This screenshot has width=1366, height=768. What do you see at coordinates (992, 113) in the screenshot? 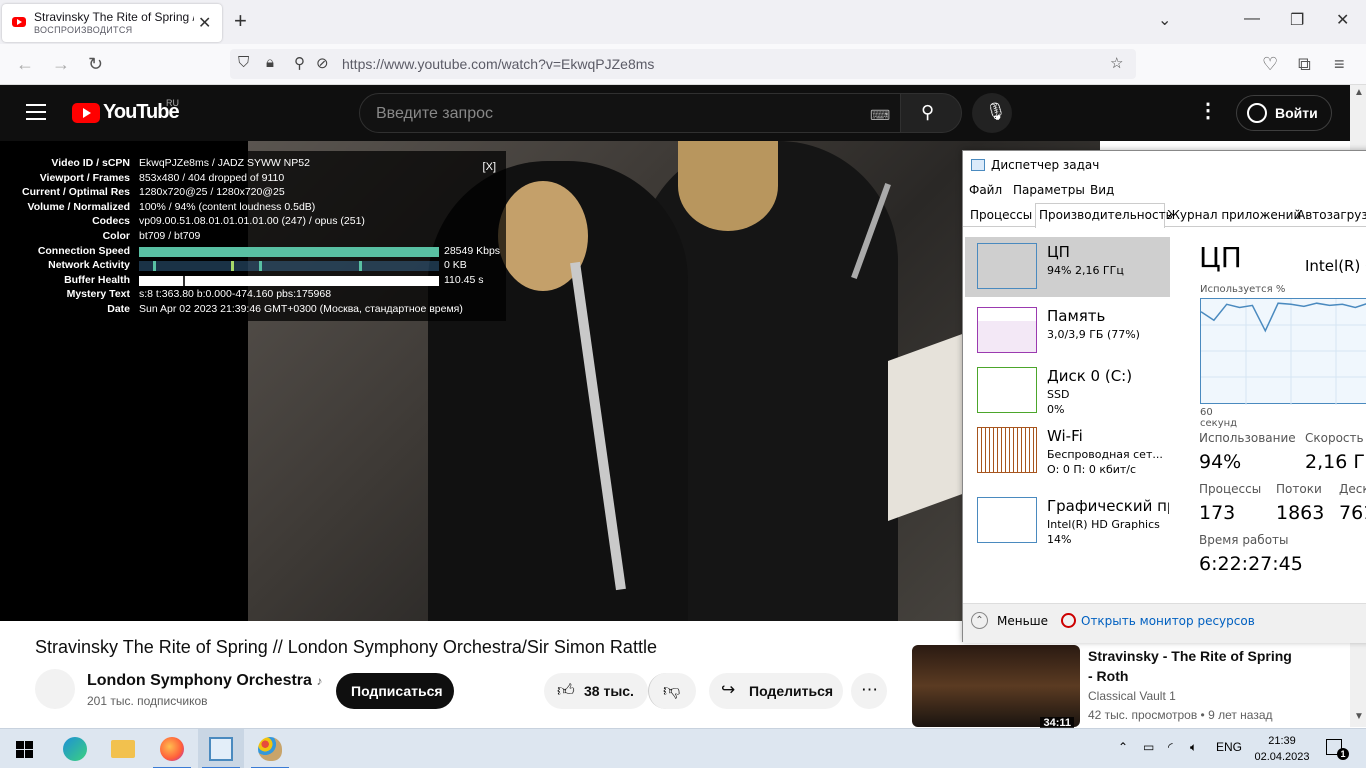
I see `voice-search-button: 🎙︎` at bounding box center [992, 113].